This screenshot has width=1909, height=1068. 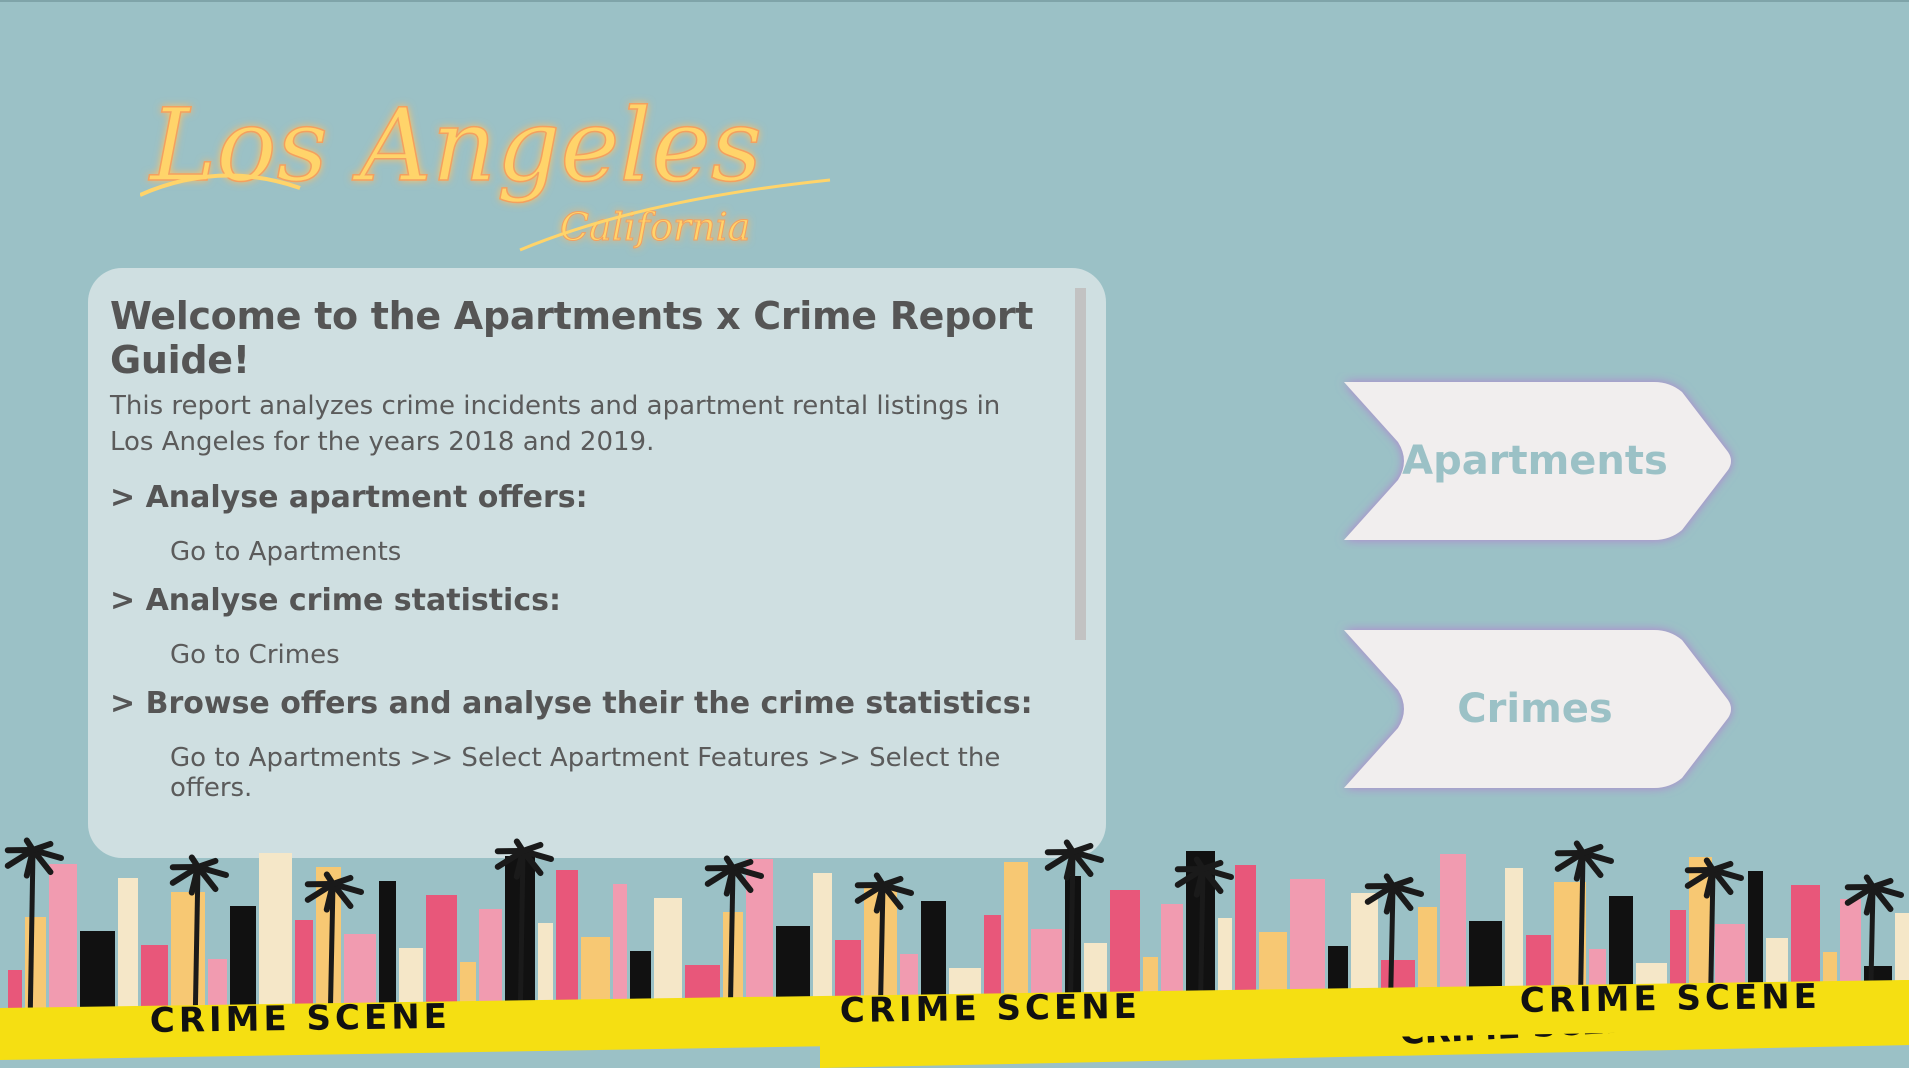 I want to click on crimes-nav-button: Crimes, so click(x=1535, y=709).